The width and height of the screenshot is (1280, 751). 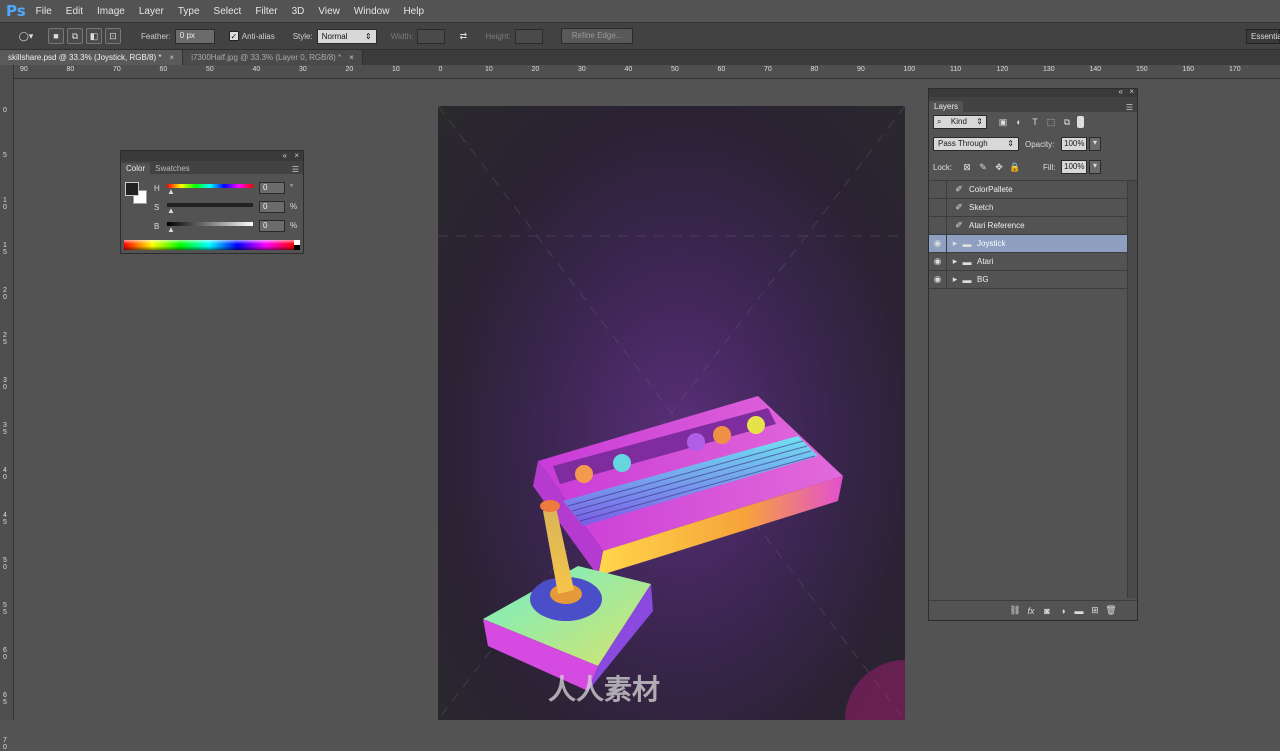 I want to click on brightness-slider, so click(x=210, y=224).